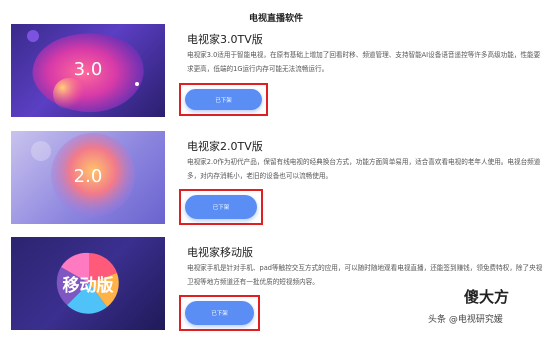 This screenshot has height=337, width=552. I want to click on watermark-brand: 傻大方, so click(487, 297).